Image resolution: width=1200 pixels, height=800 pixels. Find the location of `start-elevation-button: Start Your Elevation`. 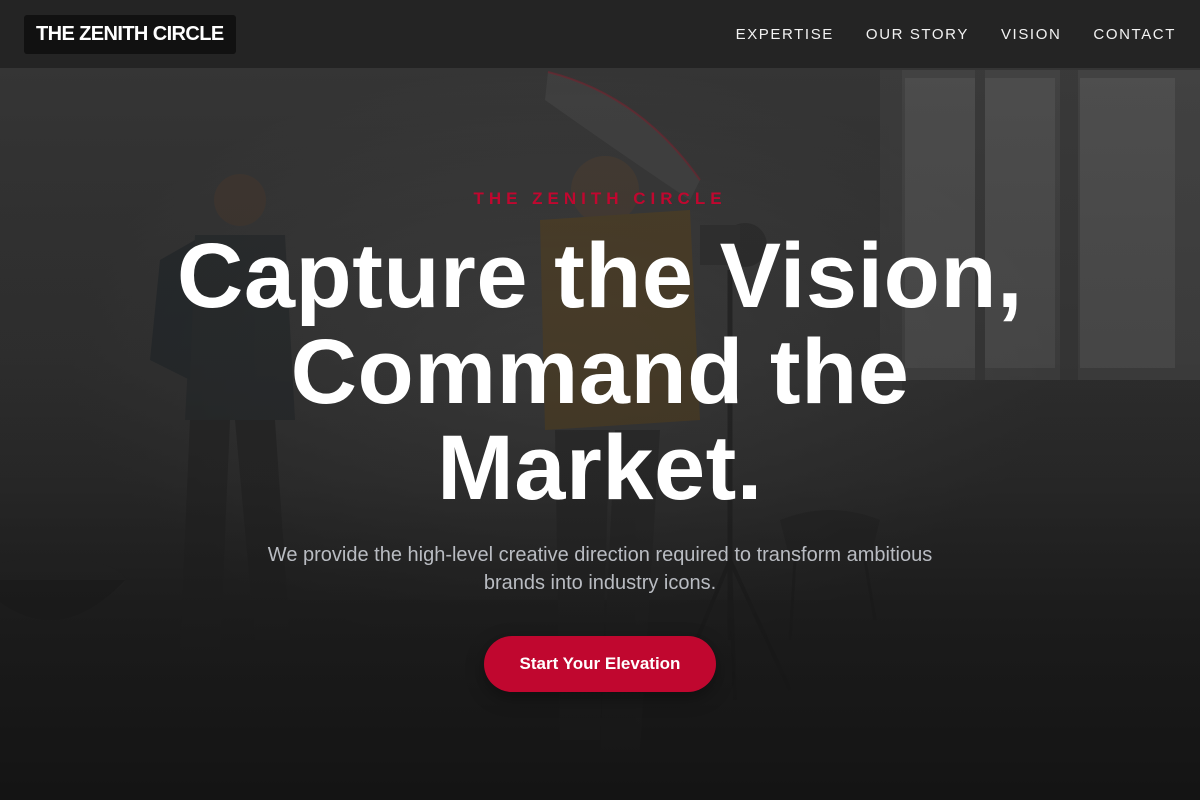

start-elevation-button: Start Your Elevation is located at coordinates (600, 664).